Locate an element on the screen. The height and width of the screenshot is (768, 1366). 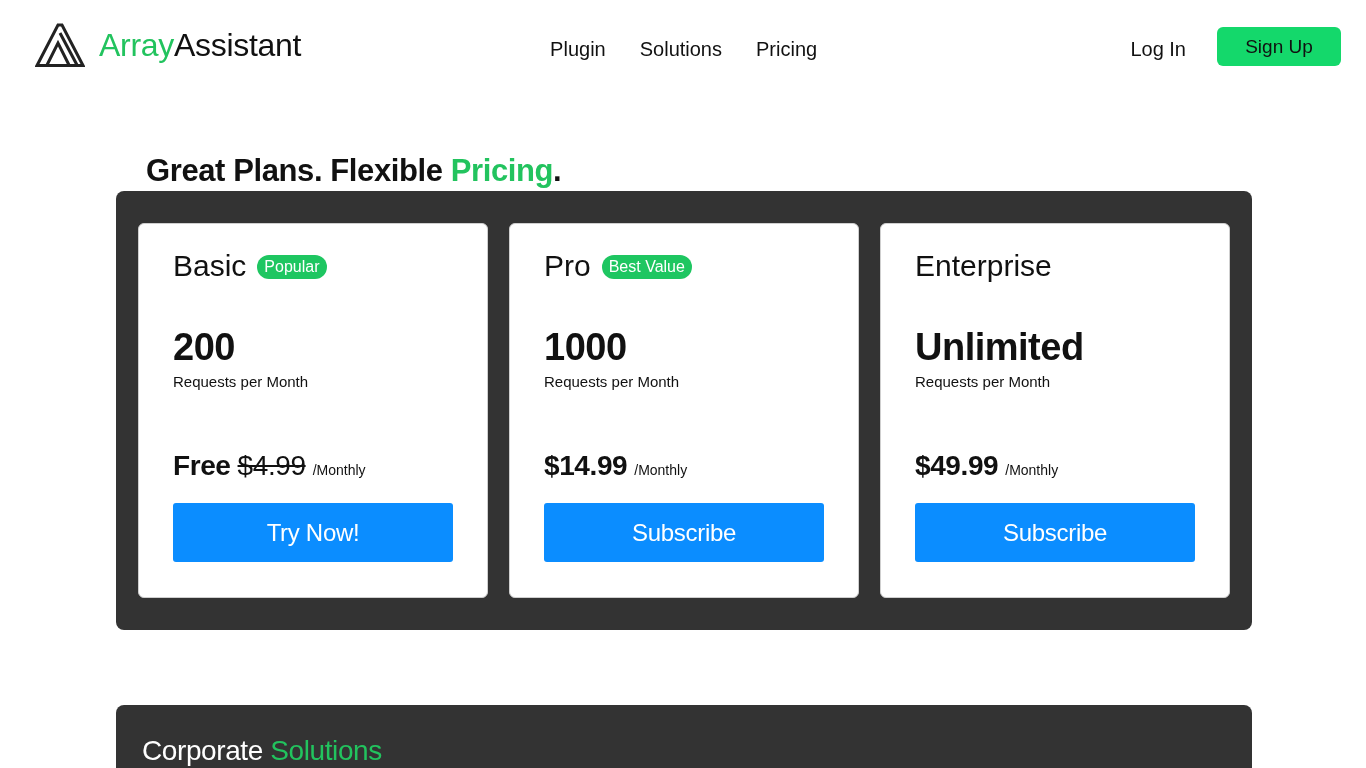
signup-button: Sign Up is located at coordinates (1279, 46).